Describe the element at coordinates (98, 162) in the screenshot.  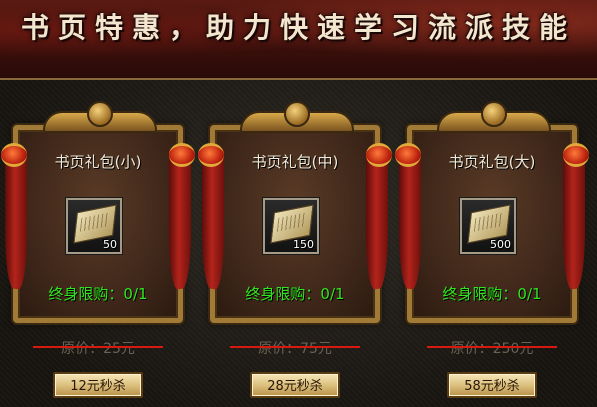
I see `card-title: 书页礼包(小)` at that location.